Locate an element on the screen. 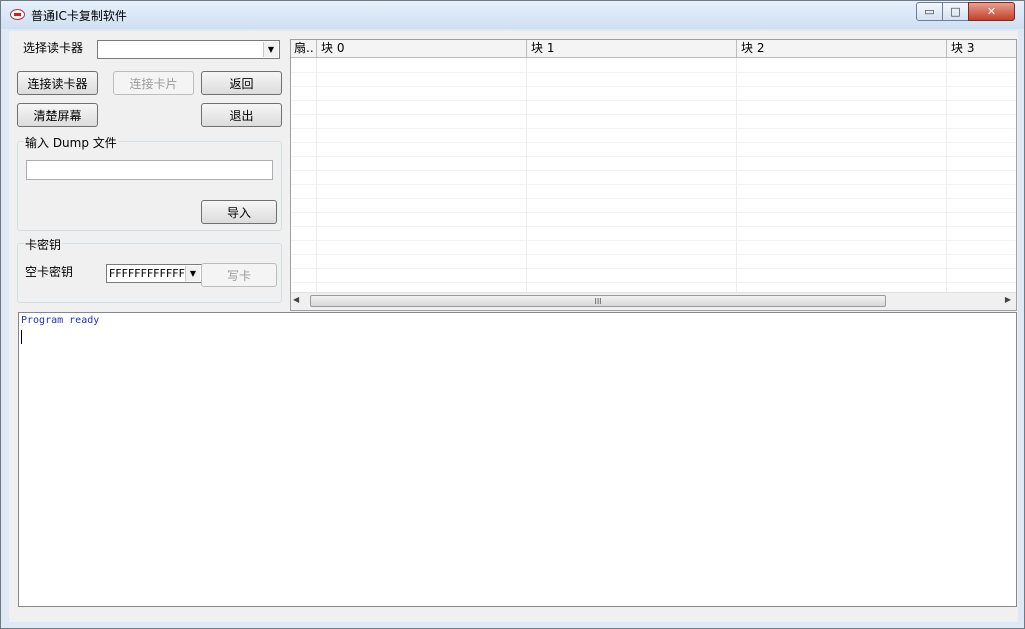  clear-screen-button: 清楚屏幕 is located at coordinates (57, 115).